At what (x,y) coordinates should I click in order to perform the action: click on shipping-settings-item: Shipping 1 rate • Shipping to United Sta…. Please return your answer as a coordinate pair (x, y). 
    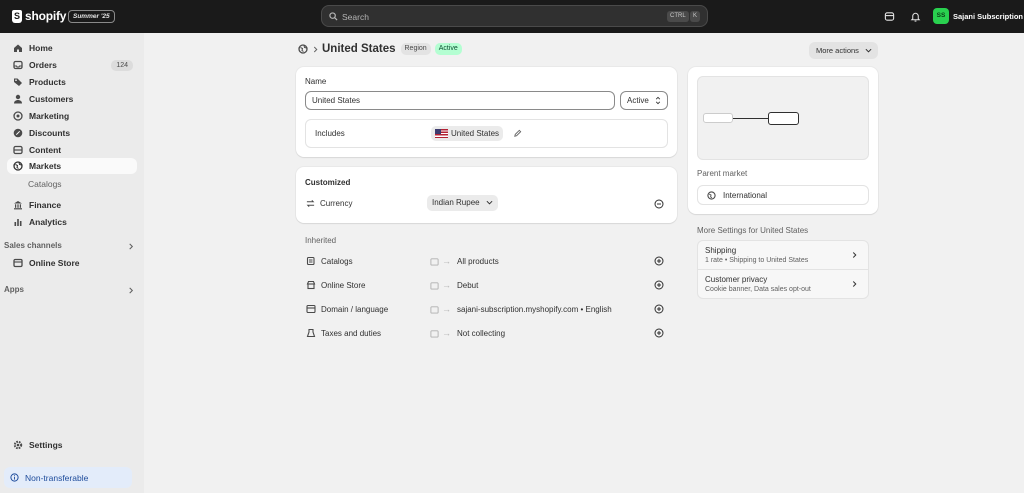
    Looking at the image, I should click on (783, 255).